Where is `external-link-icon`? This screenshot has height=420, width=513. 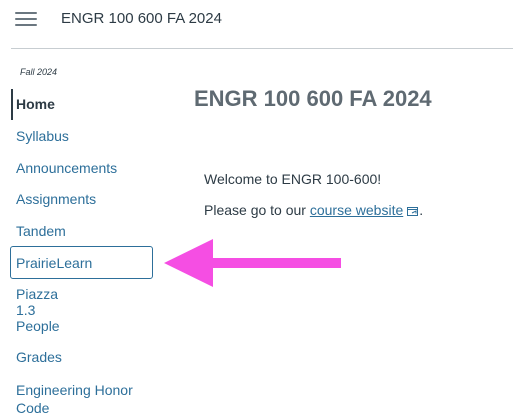 external-link-icon is located at coordinates (413, 211).